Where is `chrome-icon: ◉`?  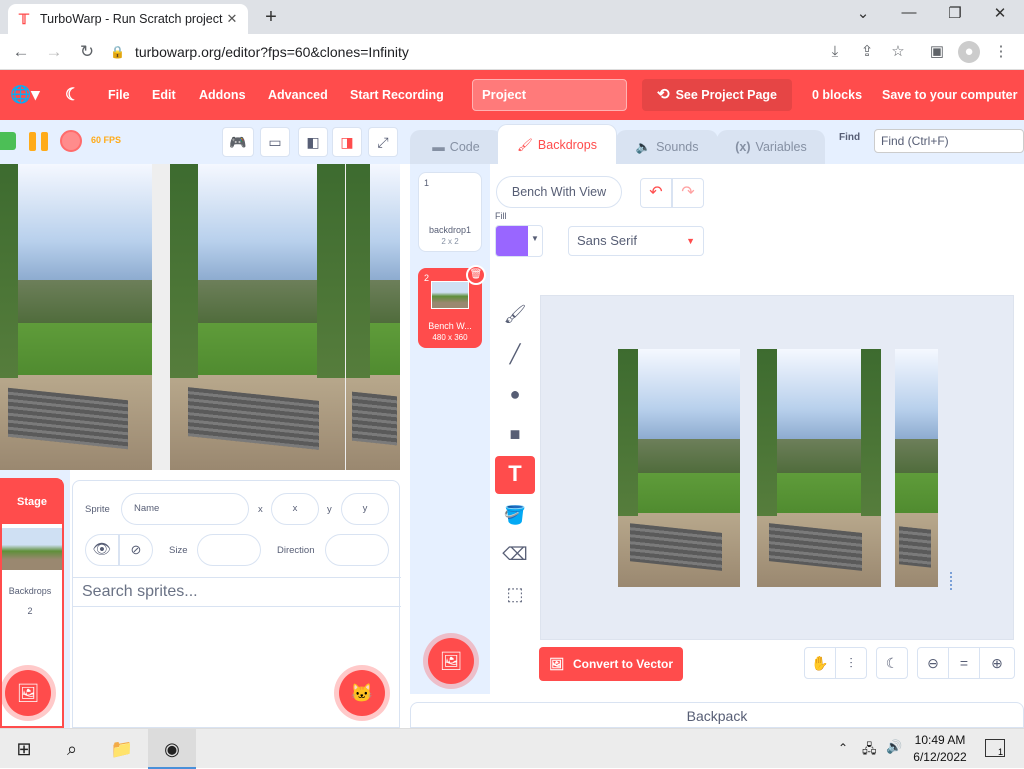
chrome-icon: ◉ is located at coordinates (172, 749).